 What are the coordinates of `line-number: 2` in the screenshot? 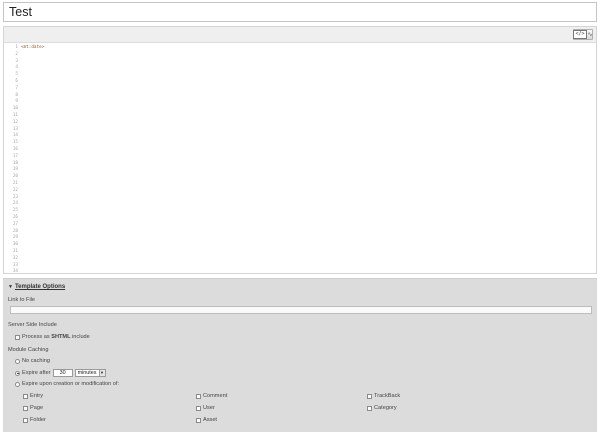 It's located at (16, 54).